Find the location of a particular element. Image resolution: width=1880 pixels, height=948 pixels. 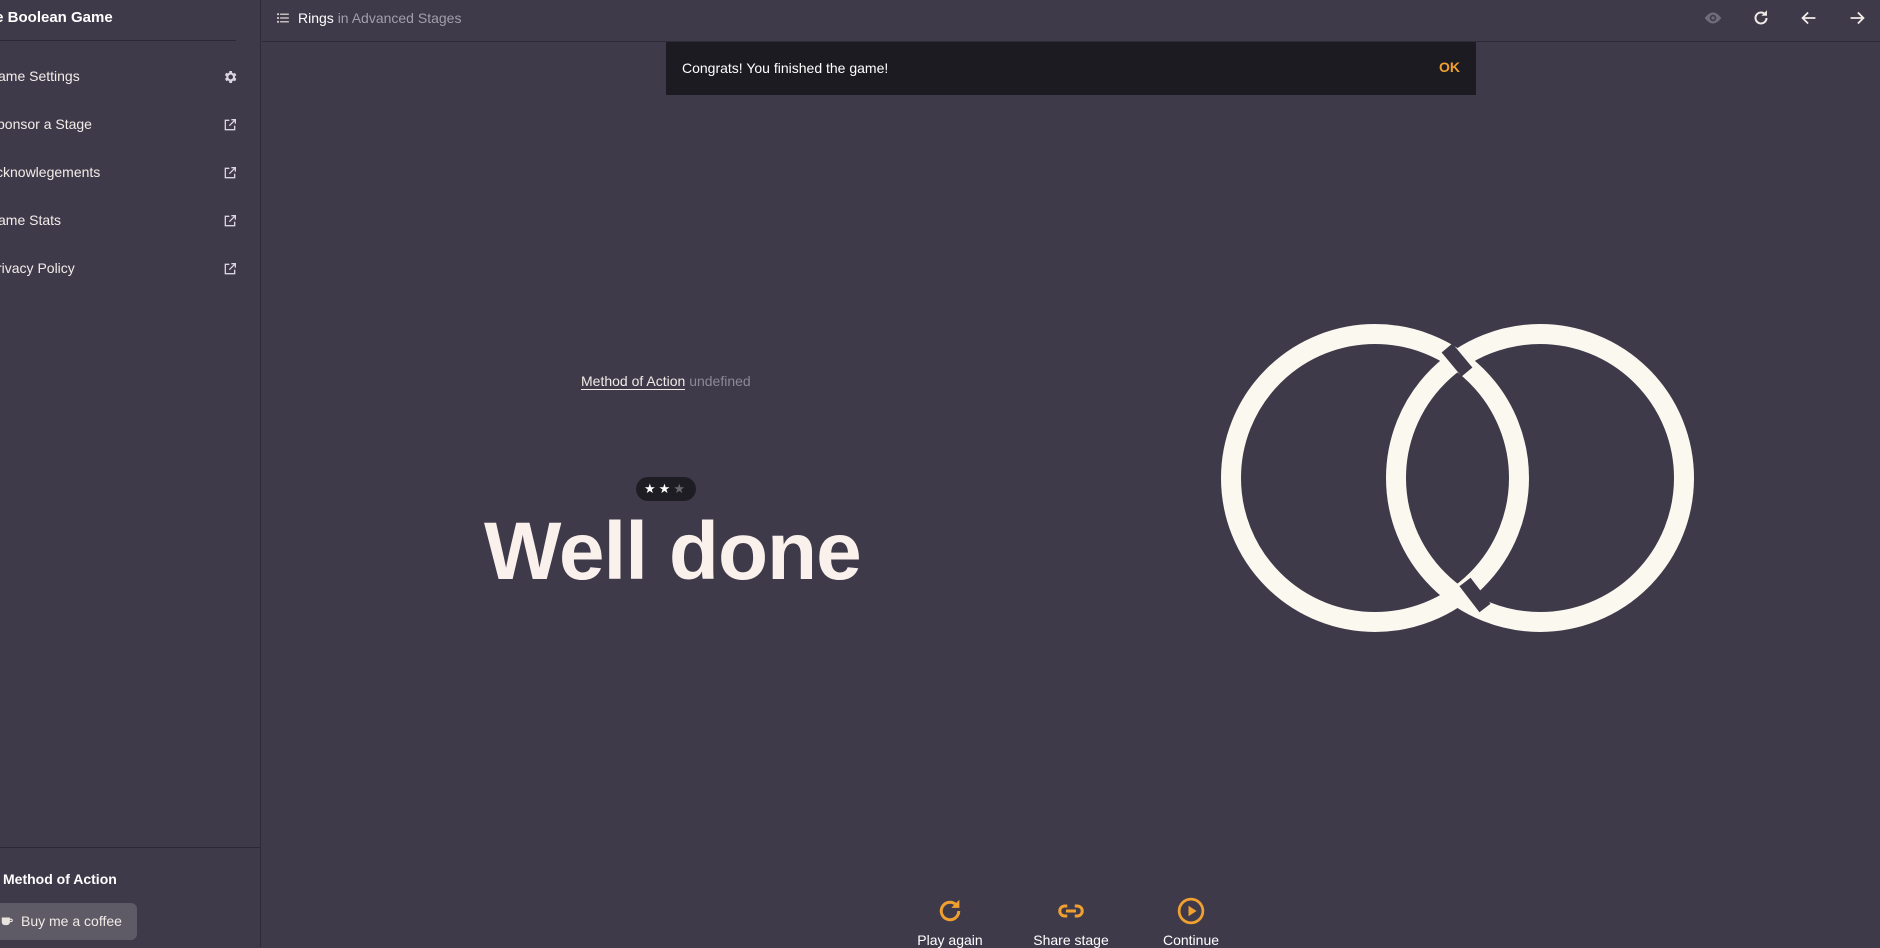

buy-coffee-button: Buy me a coffee is located at coordinates (68, 921).